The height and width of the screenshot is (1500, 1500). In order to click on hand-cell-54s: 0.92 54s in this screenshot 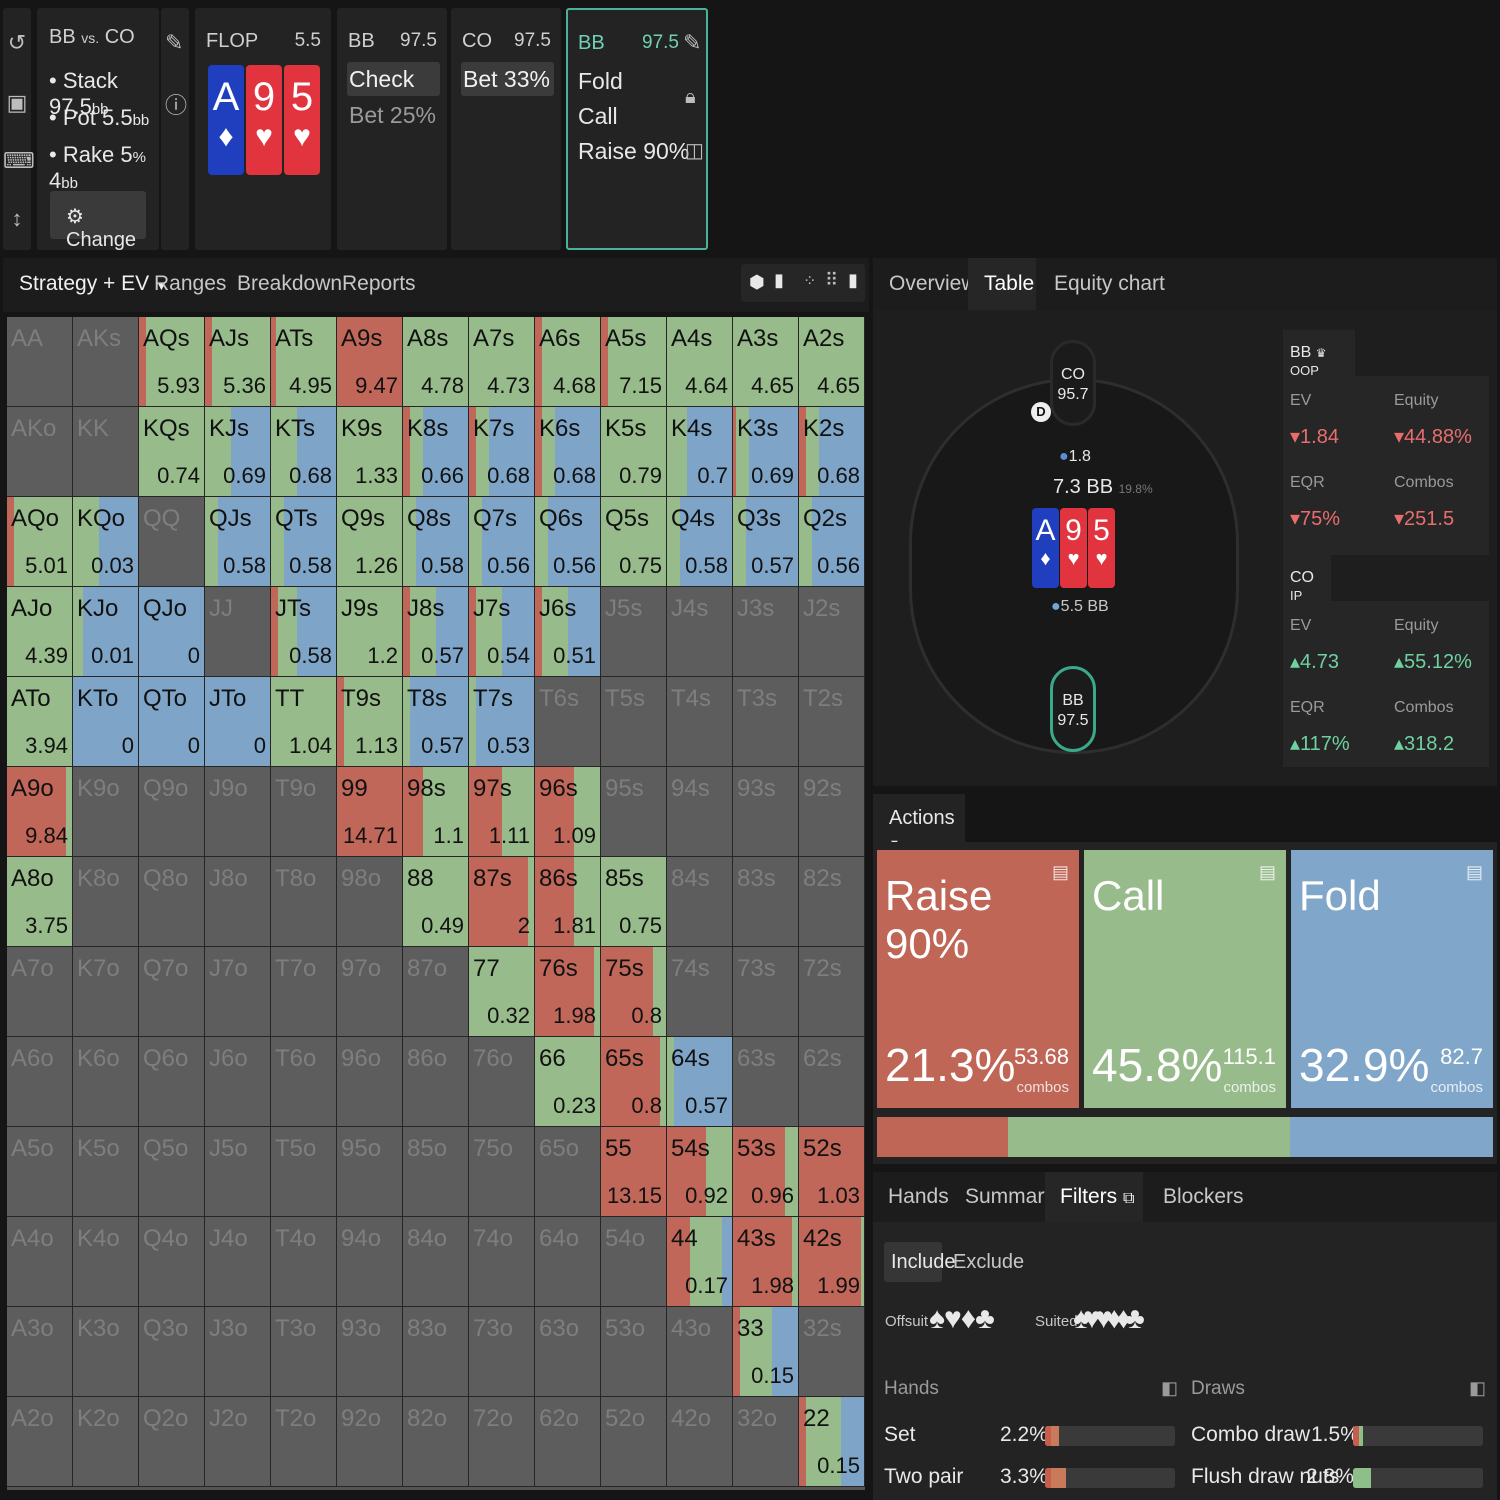, I will do `click(700, 1172)`.